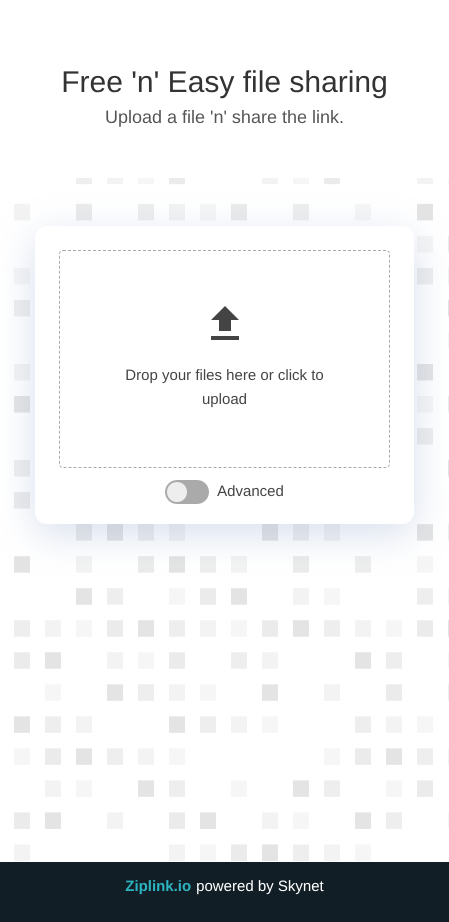  Describe the element at coordinates (250, 492) in the screenshot. I see `advanced-label: Advanced` at that location.